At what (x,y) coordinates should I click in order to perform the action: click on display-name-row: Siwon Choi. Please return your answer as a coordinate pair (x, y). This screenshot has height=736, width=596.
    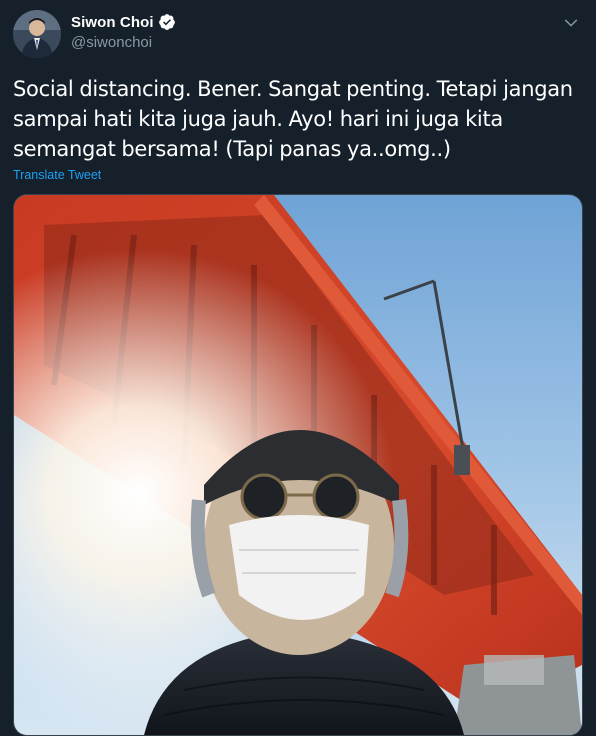
    Looking at the image, I should click on (123, 22).